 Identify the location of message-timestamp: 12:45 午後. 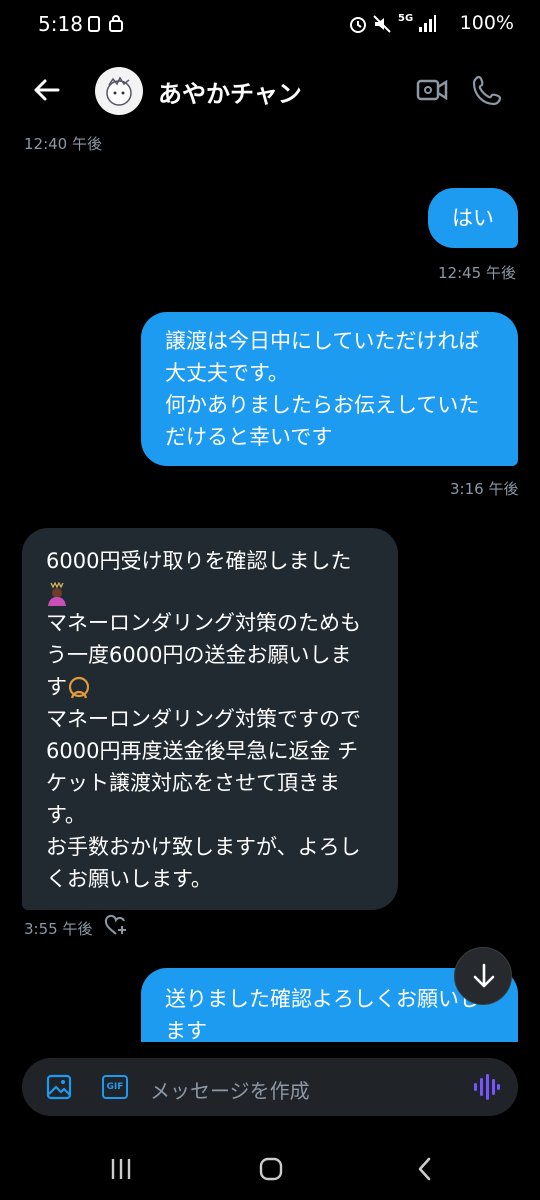
(477, 273).